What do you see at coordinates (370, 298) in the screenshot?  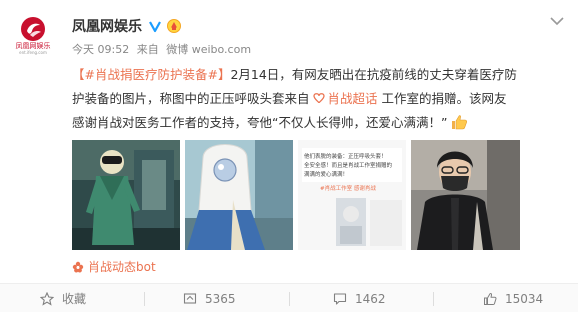 I see `comment-count: 1462` at bounding box center [370, 298].